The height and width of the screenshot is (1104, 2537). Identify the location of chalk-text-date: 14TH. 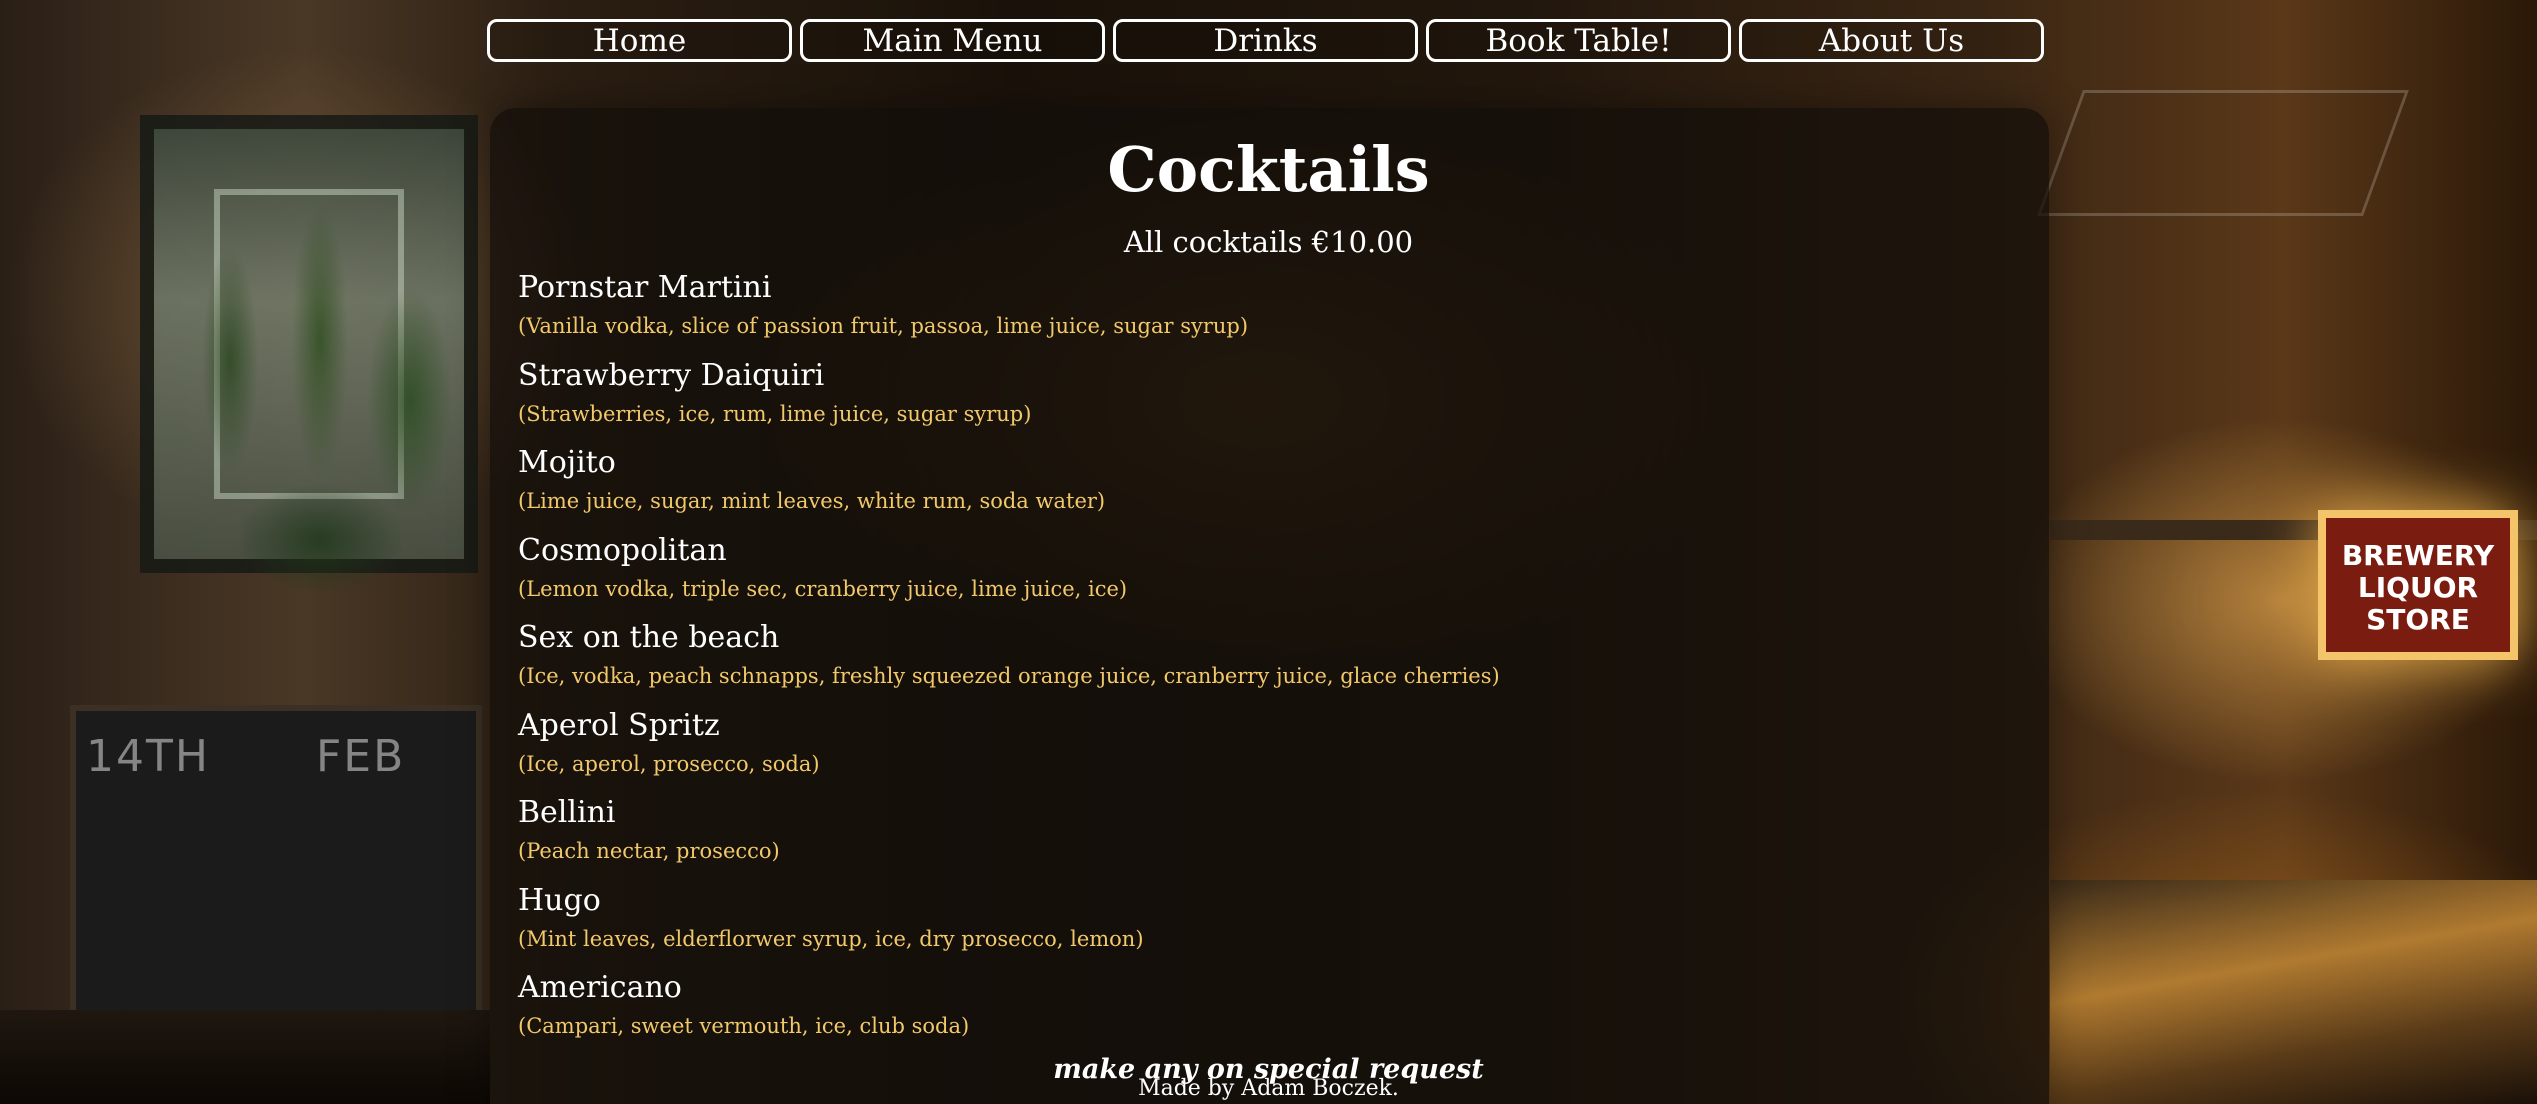
(148, 756).